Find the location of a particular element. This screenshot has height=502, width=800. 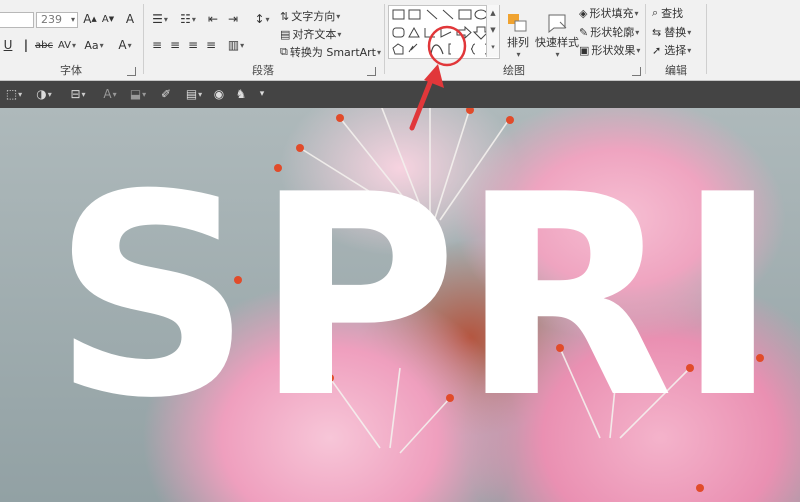

outline-button: ⬓ ▾ is located at coordinates (138, 94).